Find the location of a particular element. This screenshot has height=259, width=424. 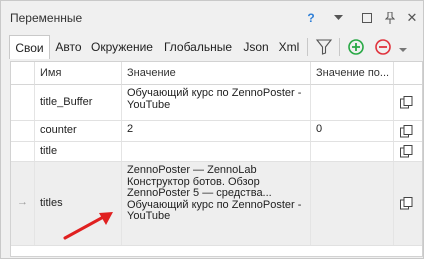

table-row: counter 2 0 is located at coordinates (216, 131).